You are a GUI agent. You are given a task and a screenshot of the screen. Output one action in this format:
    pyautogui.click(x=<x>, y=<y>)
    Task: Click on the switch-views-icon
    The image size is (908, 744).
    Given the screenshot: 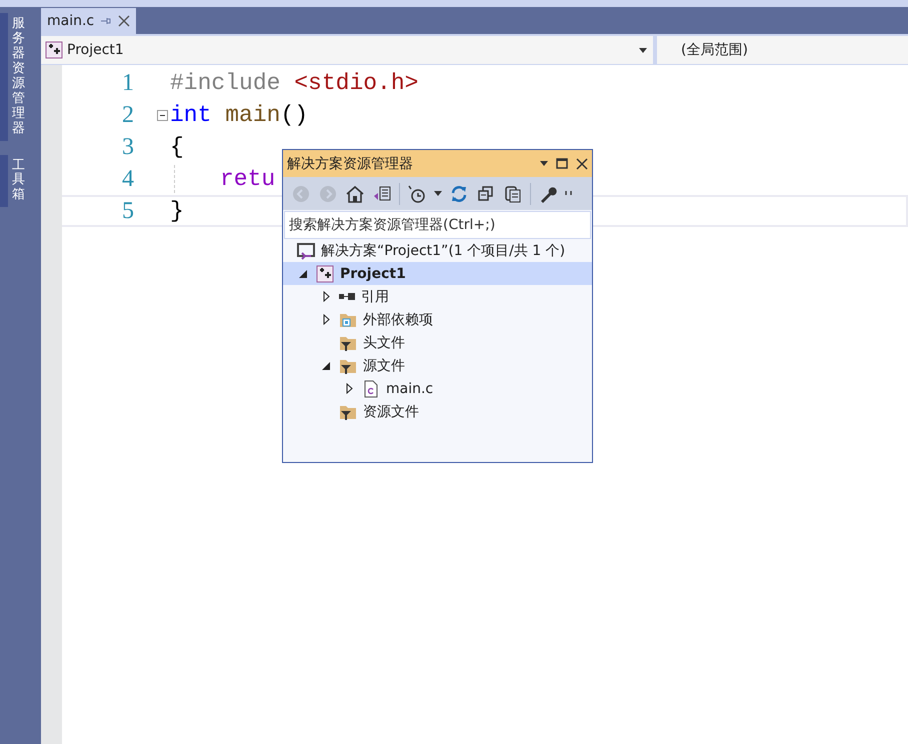 What is the action you would take?
    pyautogui.click(x=382, y=194)
    